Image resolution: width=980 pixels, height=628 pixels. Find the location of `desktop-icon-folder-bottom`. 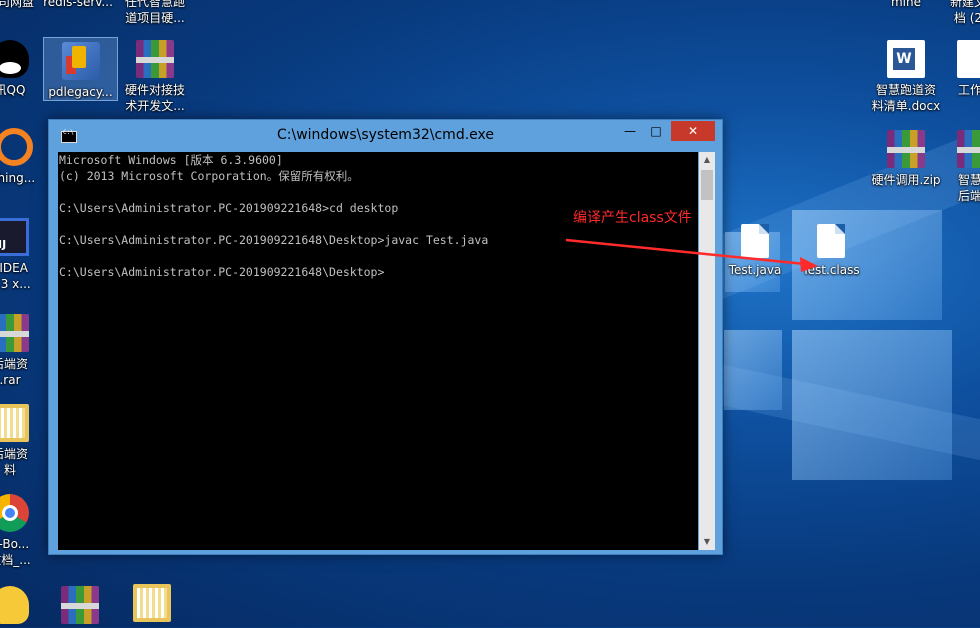

desktop-icon-folder-bottom is located at coordinates (152, 605).